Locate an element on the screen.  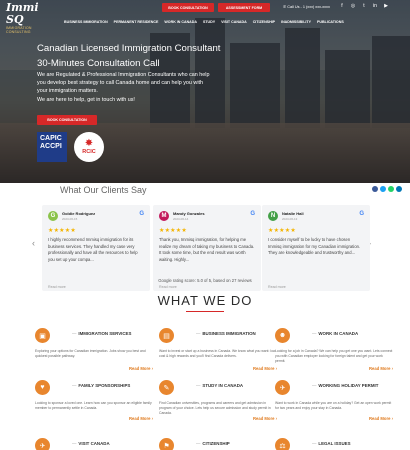
briefcase-icon: ▤ is located at coordinates (166, 335).